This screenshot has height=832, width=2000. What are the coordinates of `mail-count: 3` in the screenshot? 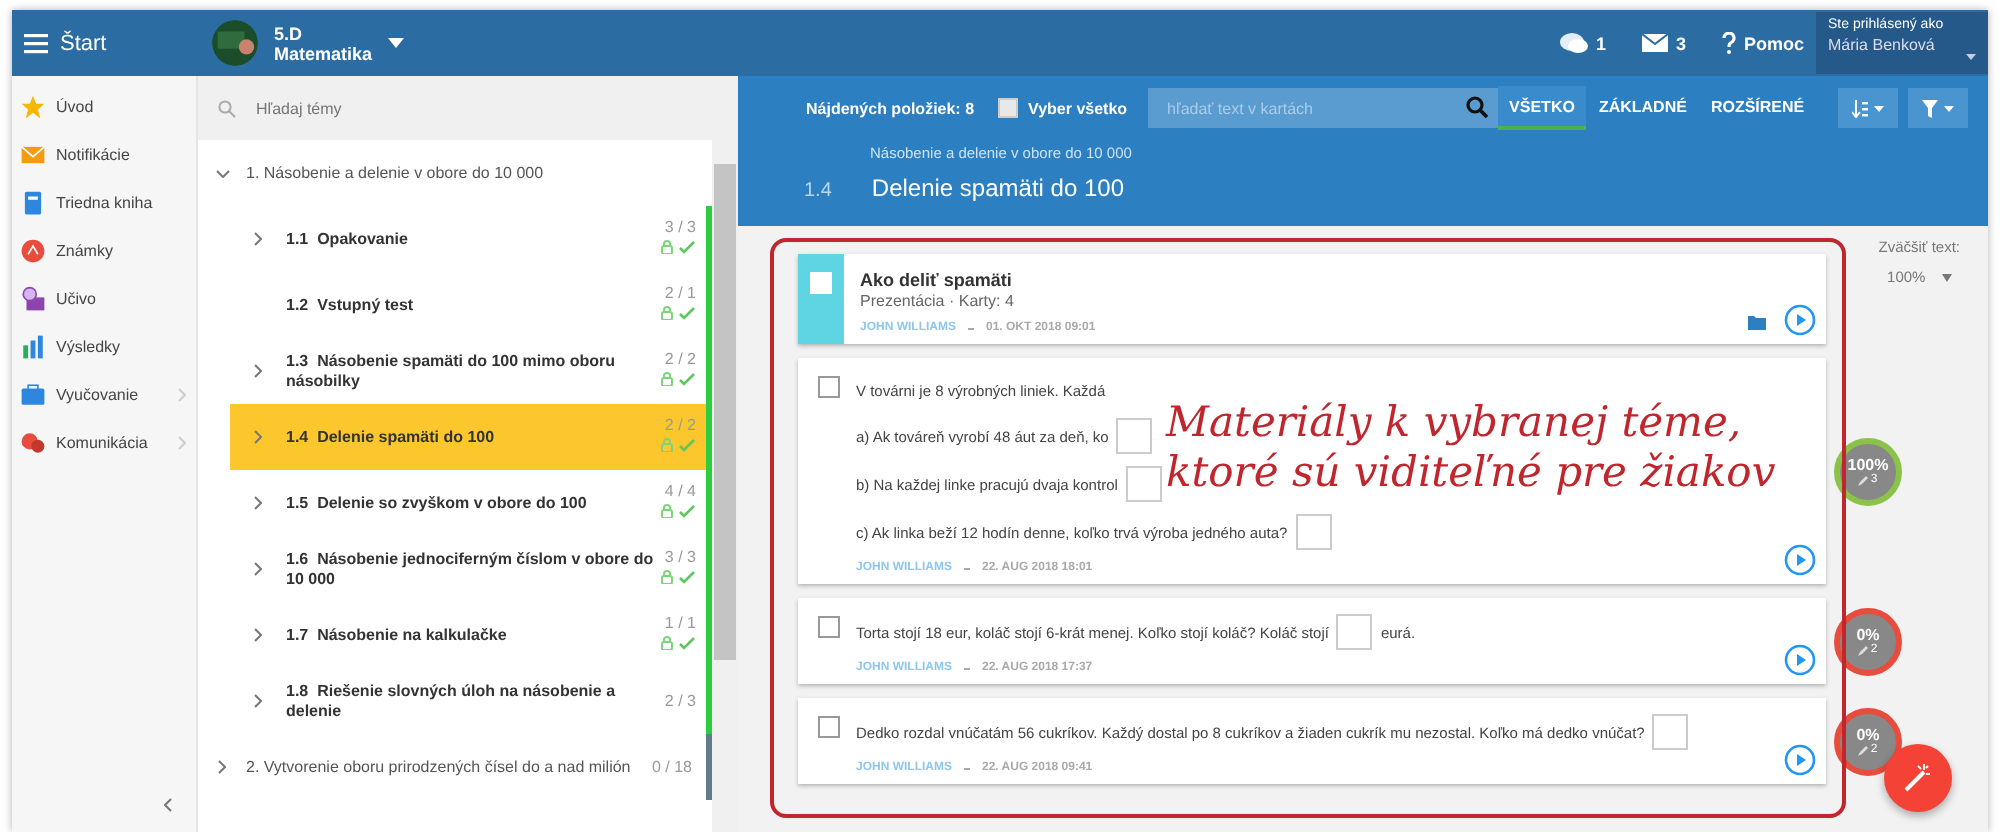 It's located at (1680, 43).